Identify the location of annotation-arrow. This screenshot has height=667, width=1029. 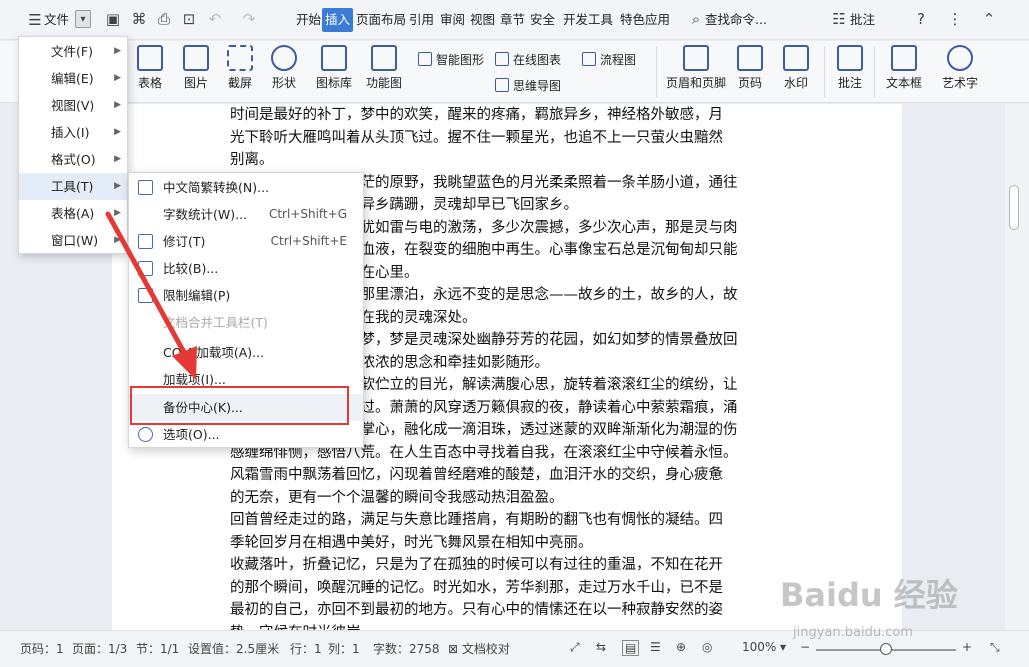
(151, 295).